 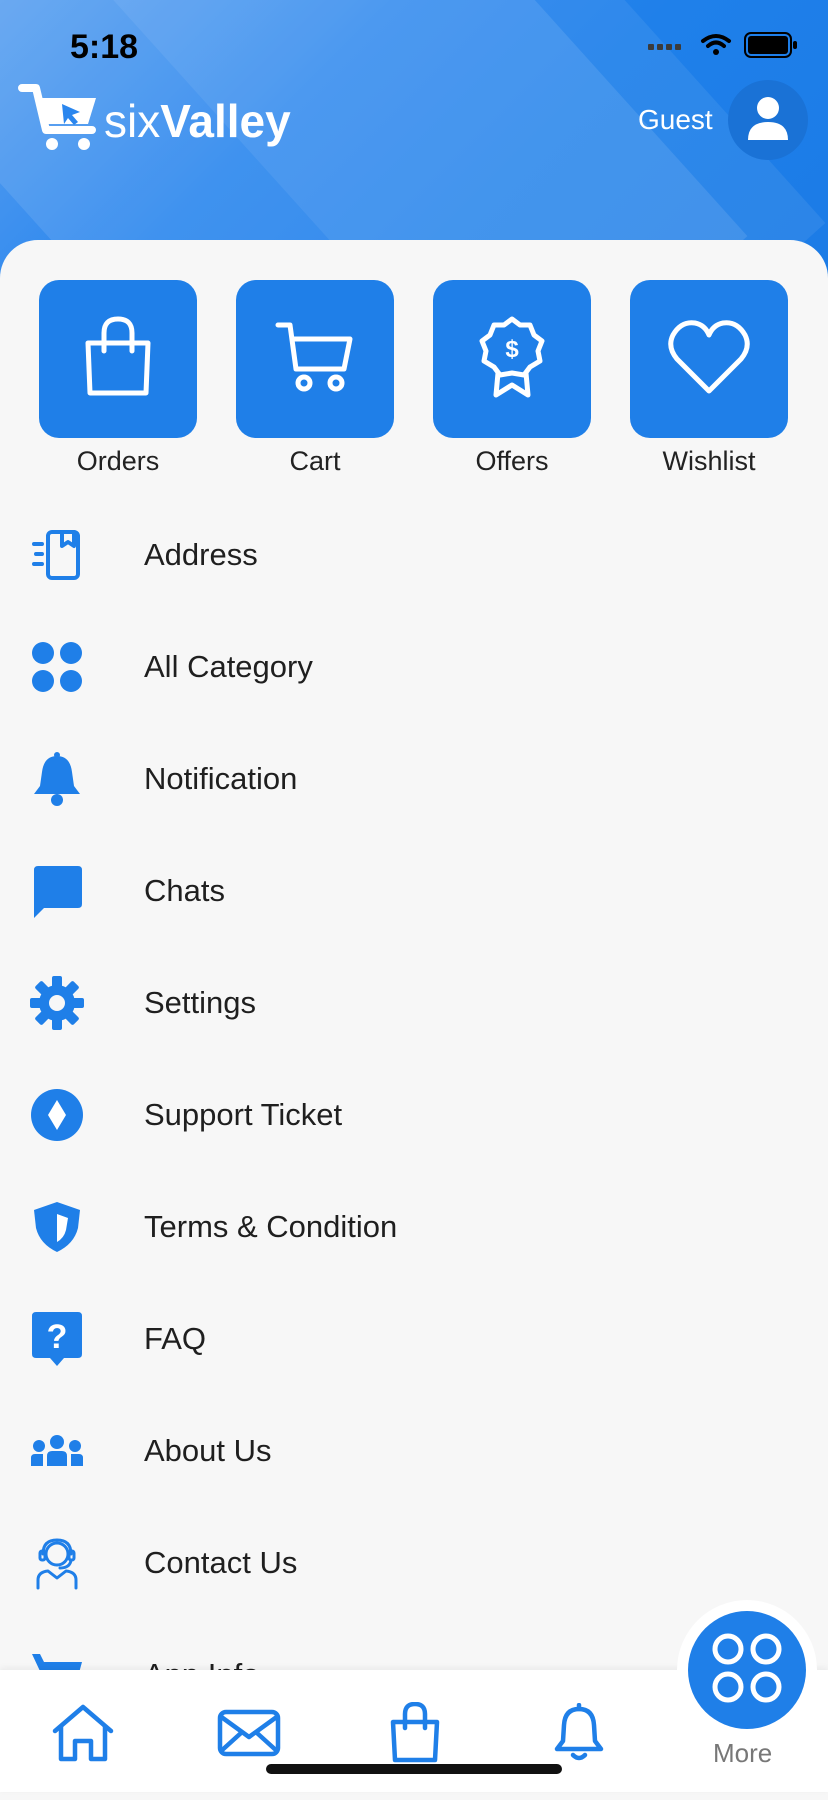 I want to click on menu-item-contact-us: Contact Us, so click(x=414, y=1563).